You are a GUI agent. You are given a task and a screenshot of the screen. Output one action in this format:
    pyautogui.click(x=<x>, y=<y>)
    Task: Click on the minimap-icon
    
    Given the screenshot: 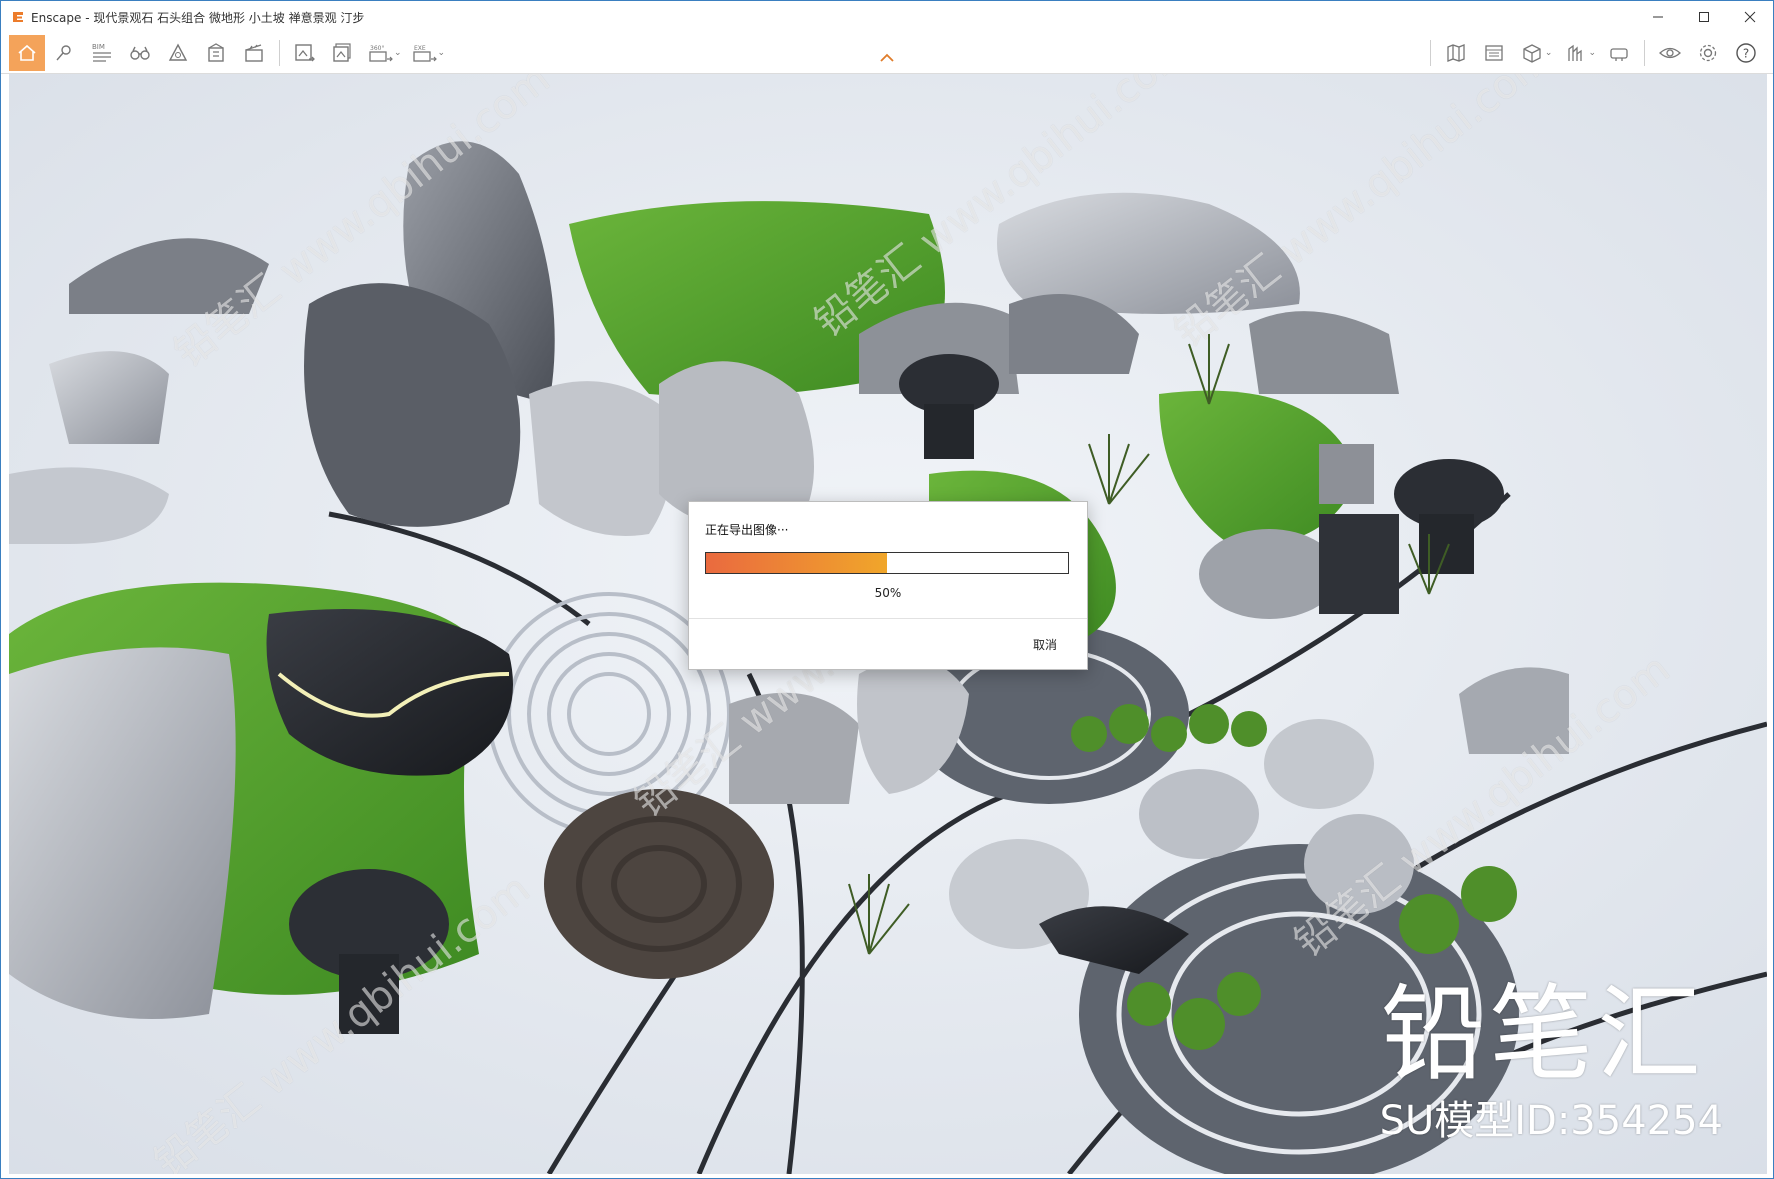 What is the action you would take?
    pyautogui.click(x=1494, y=53)
    